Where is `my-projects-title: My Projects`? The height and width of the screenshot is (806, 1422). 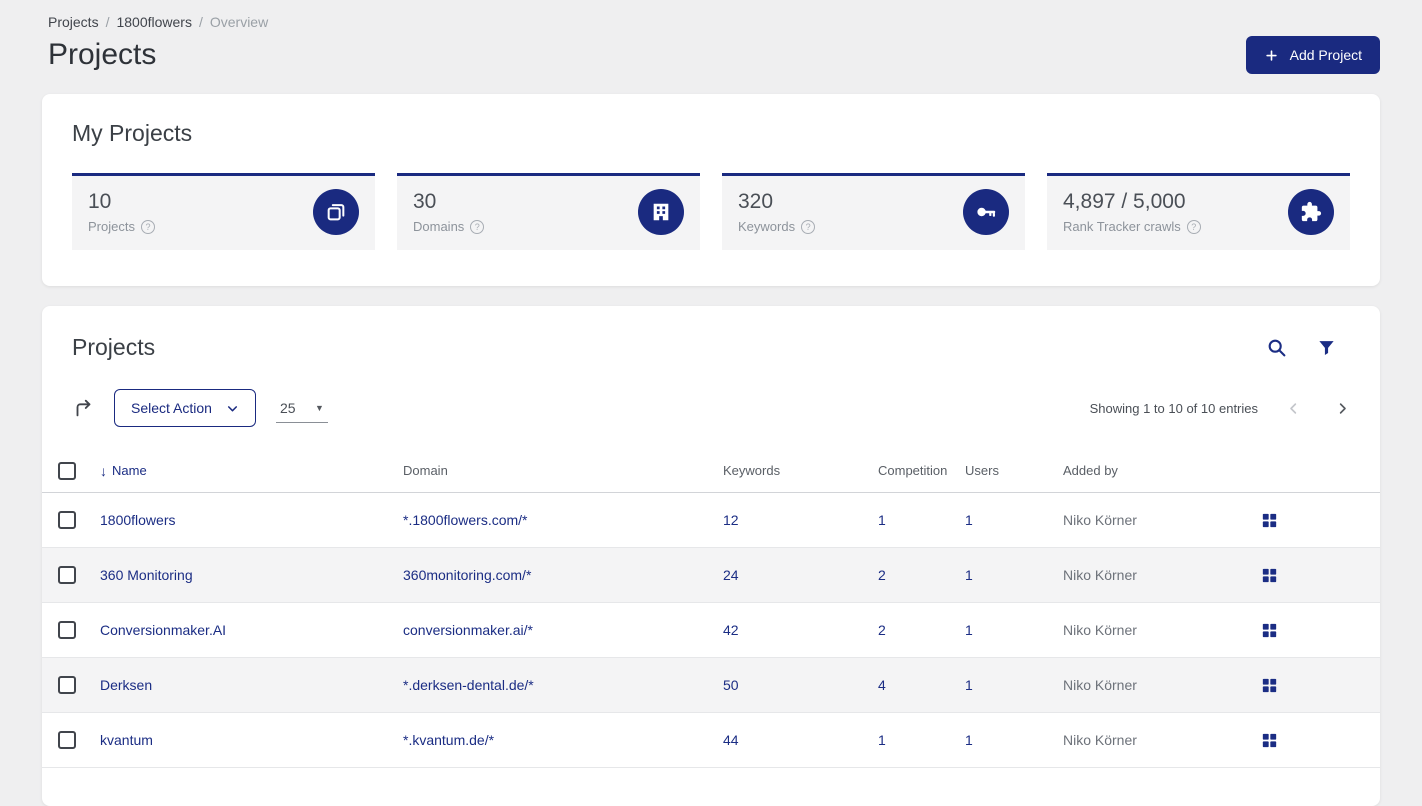
my-projects-title: My Projects is located at coordinates (132, 133).